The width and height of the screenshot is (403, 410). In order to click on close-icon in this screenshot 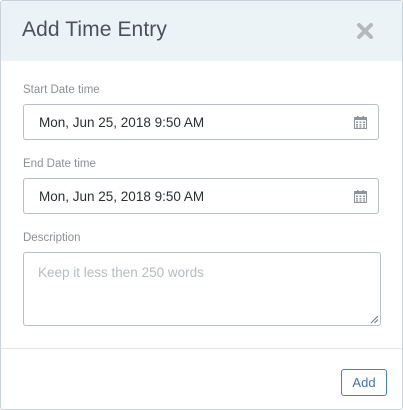, I will do `click(365, 31)`.